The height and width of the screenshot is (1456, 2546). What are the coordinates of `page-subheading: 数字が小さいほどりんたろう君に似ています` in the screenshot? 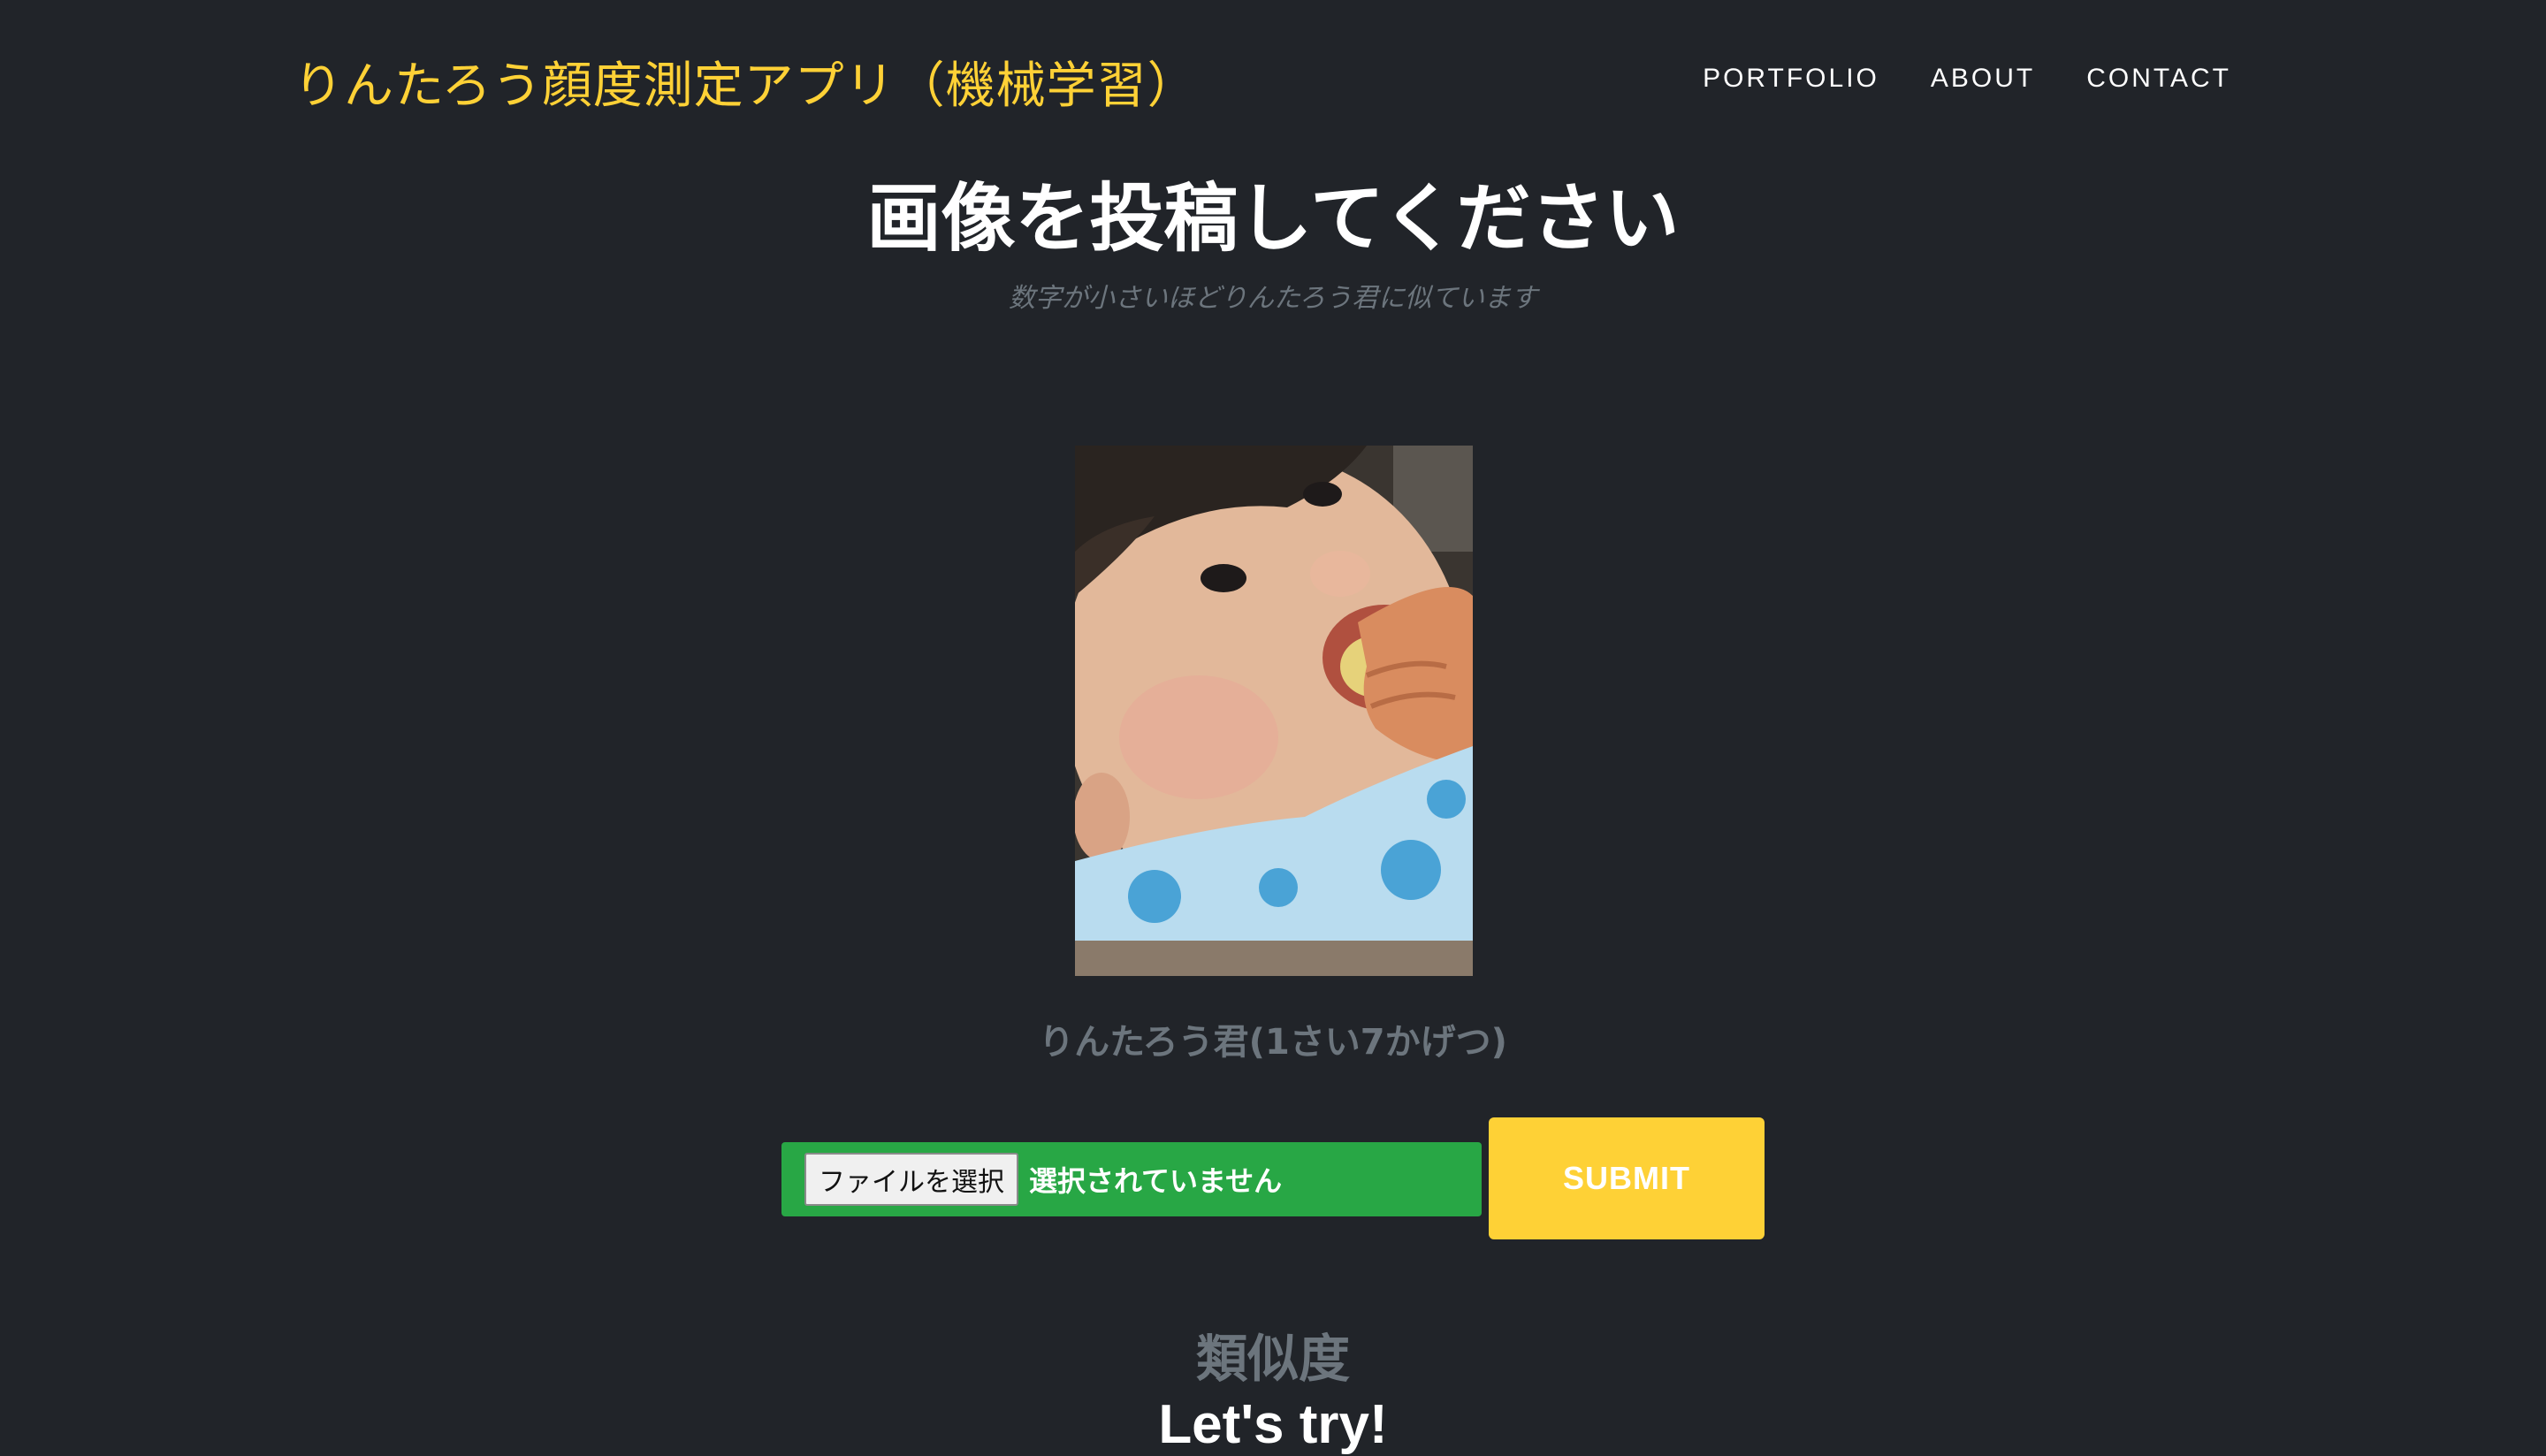 It's located at (1273, 298).